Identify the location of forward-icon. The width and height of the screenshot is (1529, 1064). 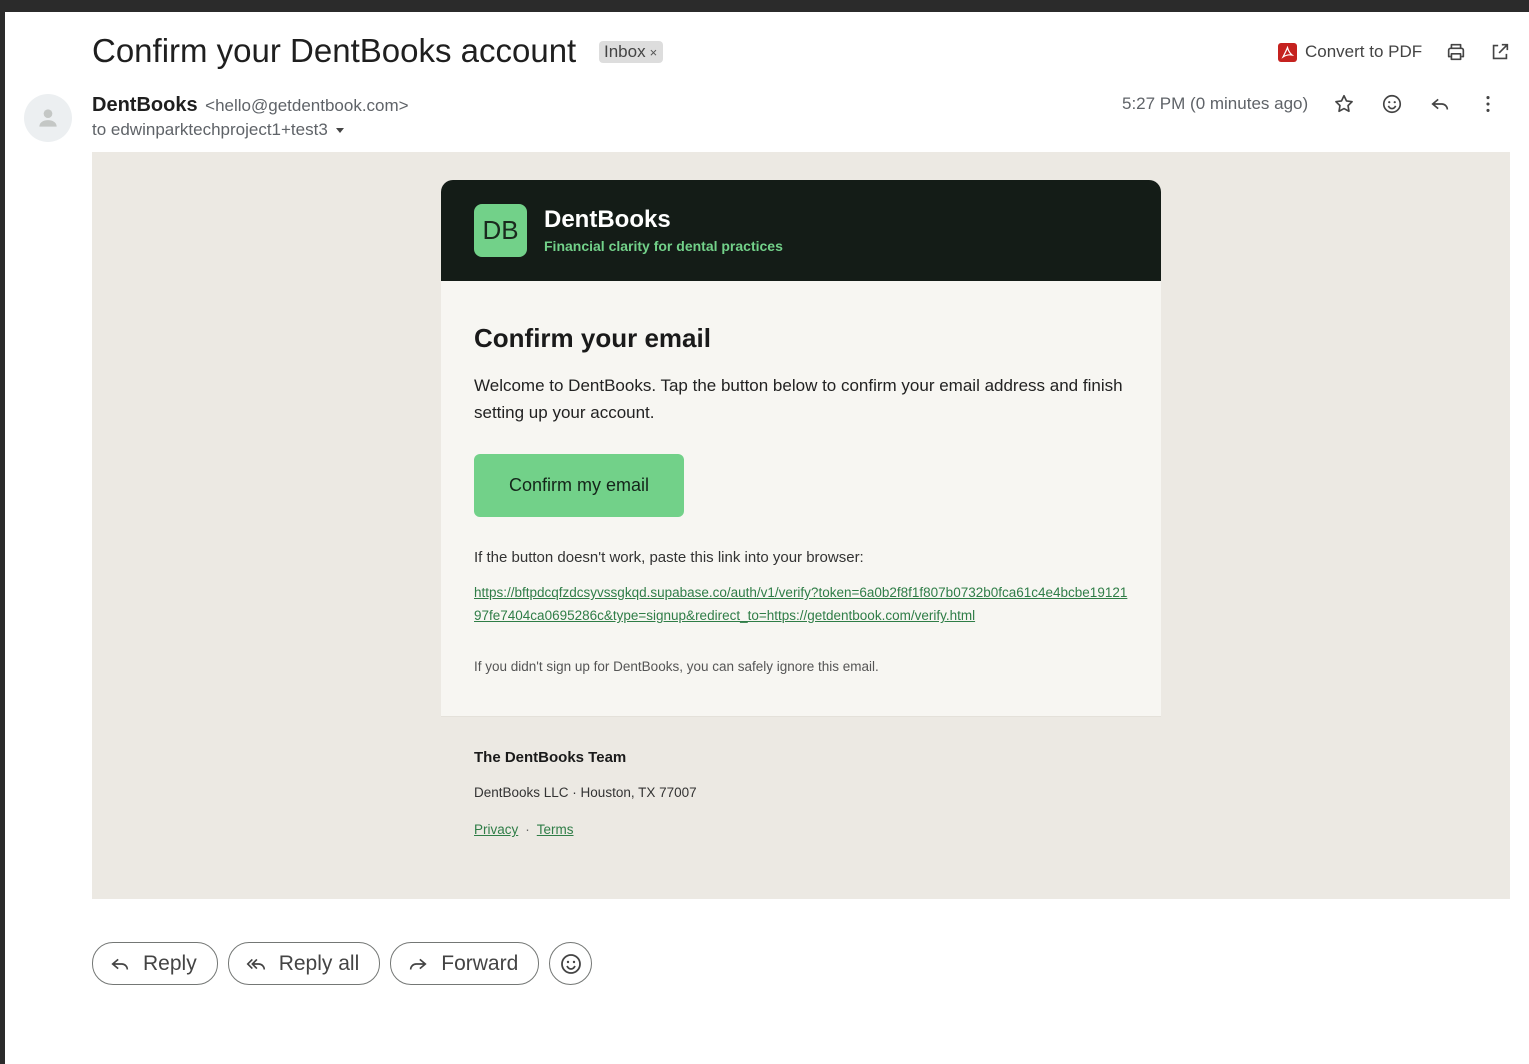
(418, 964).